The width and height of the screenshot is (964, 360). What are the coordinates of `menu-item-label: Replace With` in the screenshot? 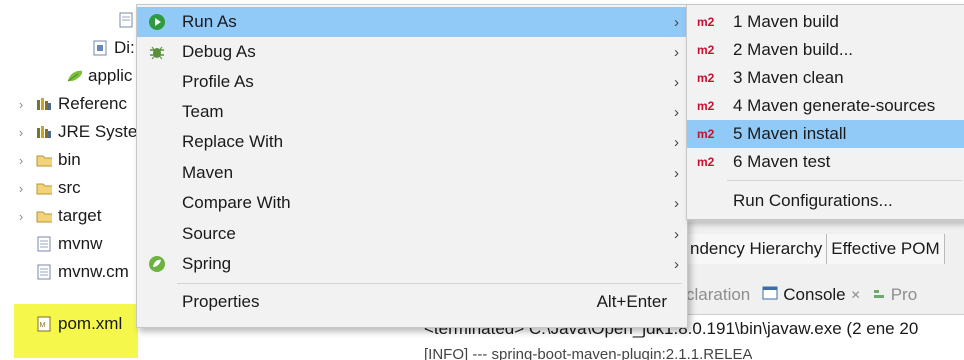 It's located at (233, 141).